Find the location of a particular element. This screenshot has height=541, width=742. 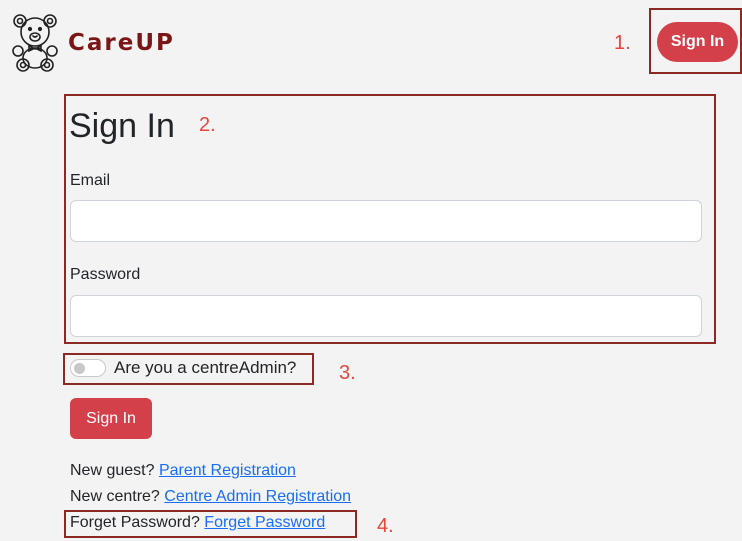

password-field is located at coordinates (386, 316).